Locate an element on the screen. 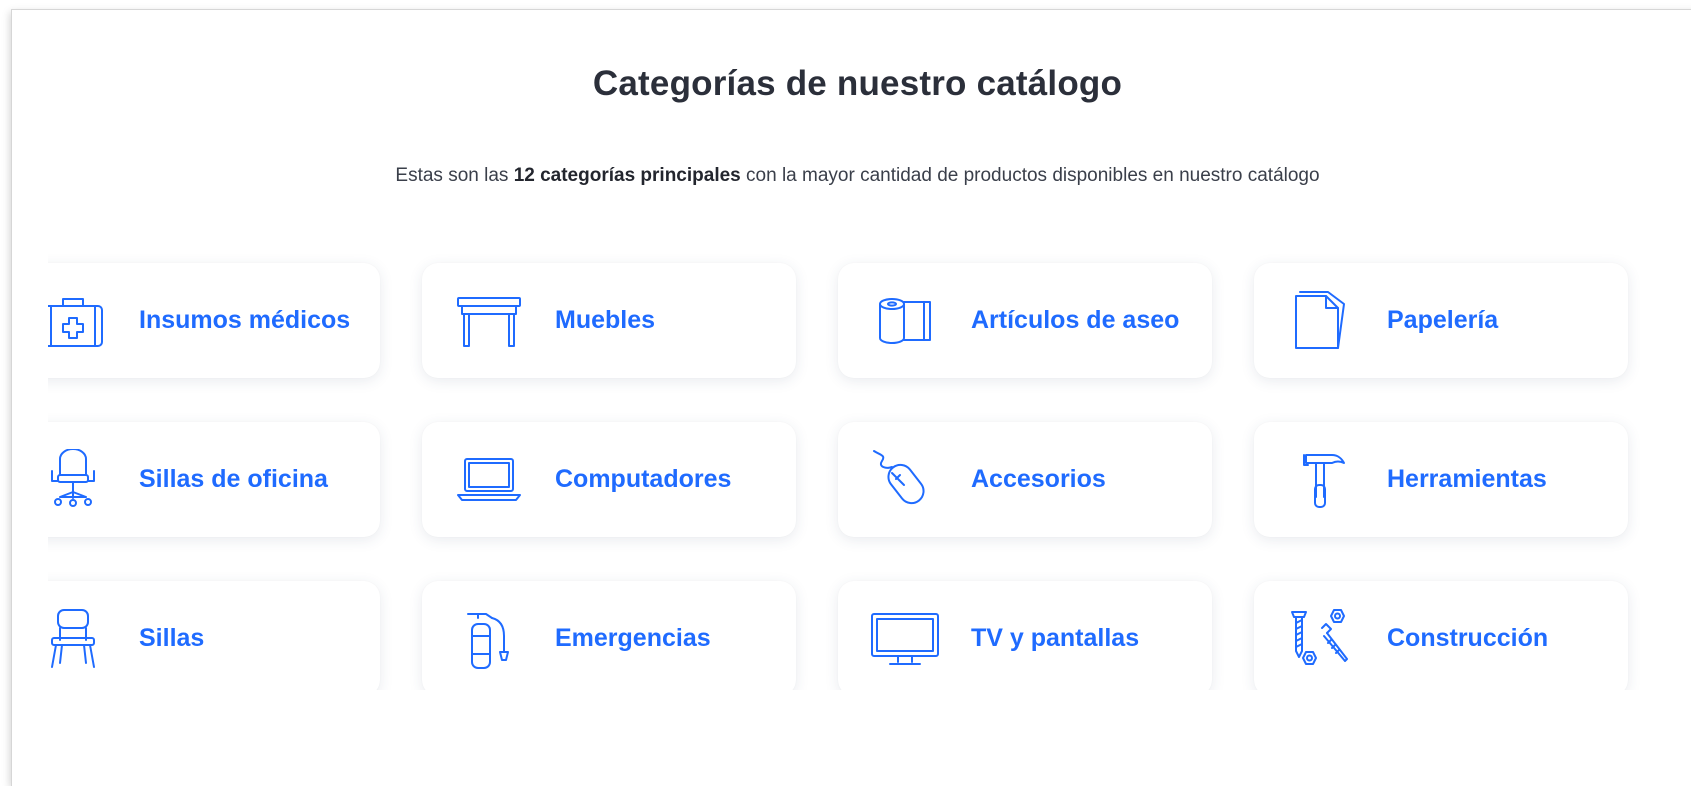 Image resolution: width=1691 pixels, height=786 pixels. category-card-accesorios: Accesorios is located at coordinates (1025, 479).